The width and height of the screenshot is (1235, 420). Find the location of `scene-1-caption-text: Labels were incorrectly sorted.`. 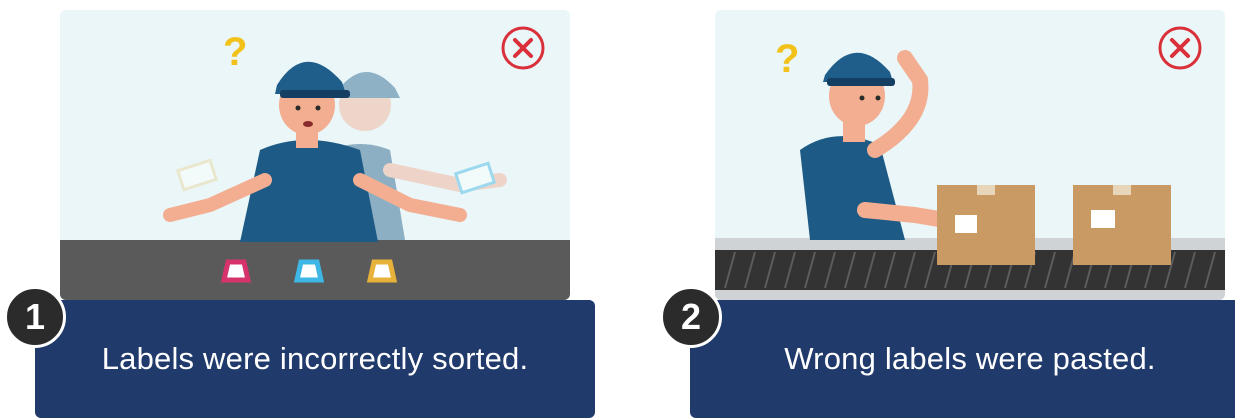

scene-1-caption-text: Labels were incorrectly sorted. is located at coordinates (315, 358).